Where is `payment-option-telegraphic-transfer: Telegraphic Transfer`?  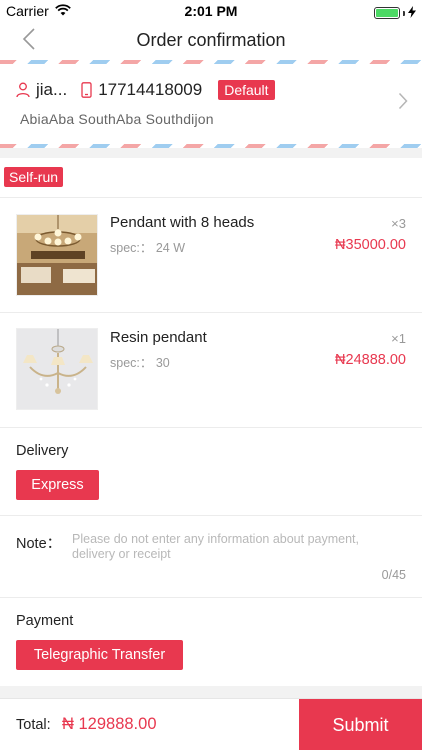
payment-option-telegraphic-transfer: Telegraphic Transfer is located at coordinates (99, 655).